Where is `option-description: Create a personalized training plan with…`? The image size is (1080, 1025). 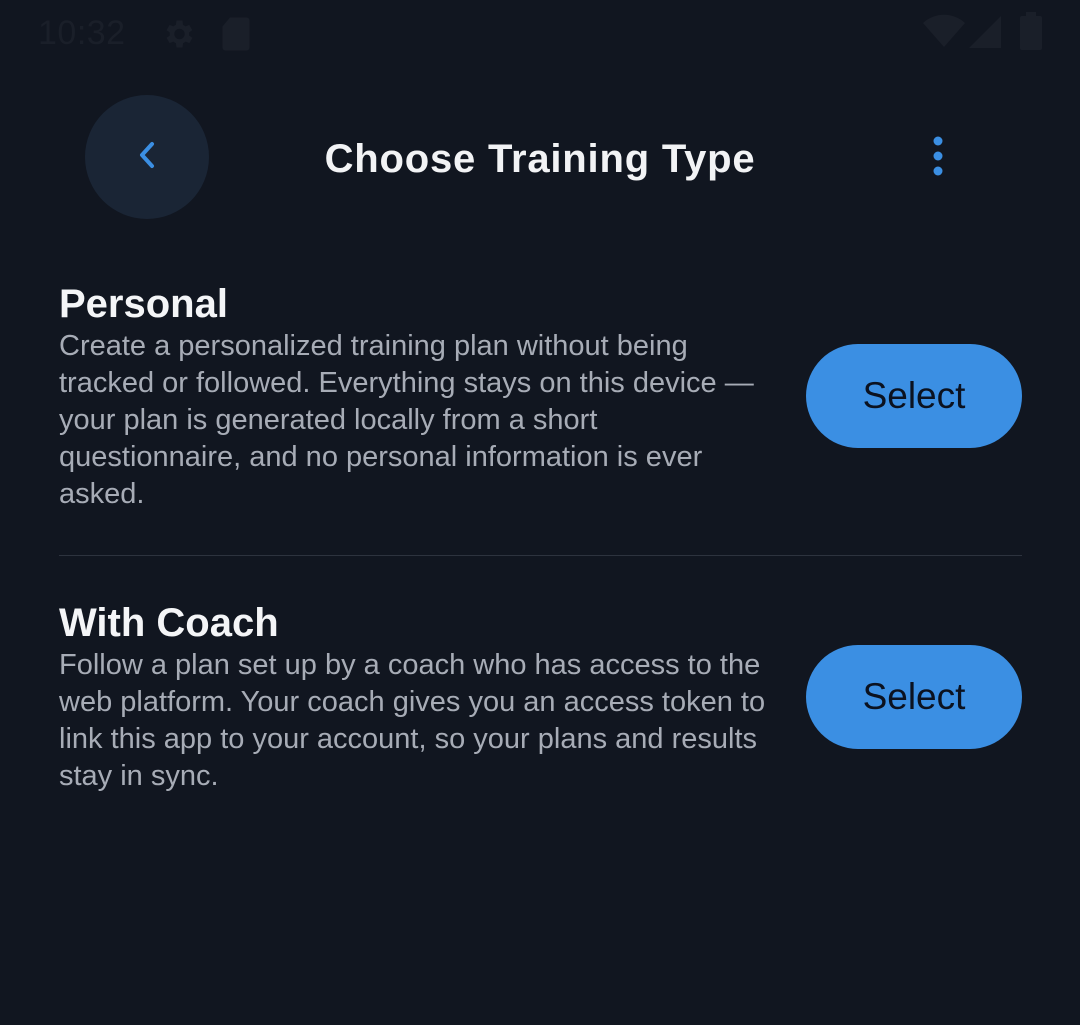
option-description: Create a personalized training plan with… is located at coordinates (406, 420).